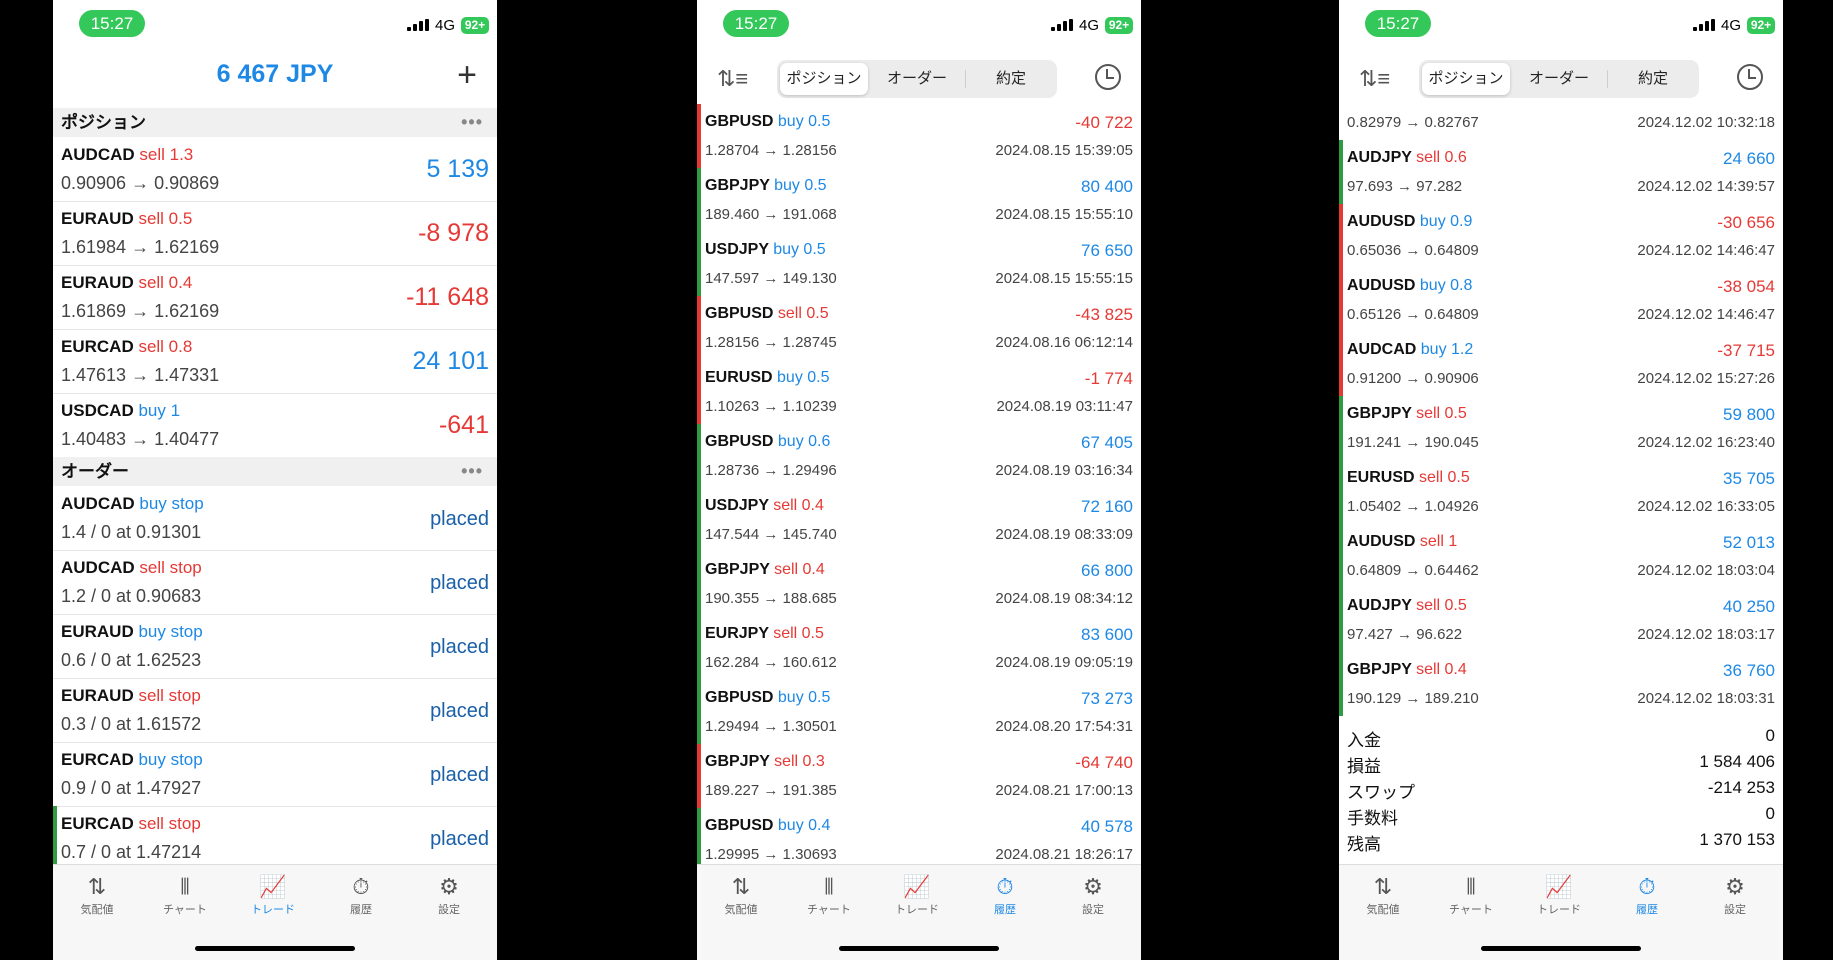  I want to click on position-row: EURCAD sell 0.8 1.47613 → 1.47331 24 101, so click(275, 361).